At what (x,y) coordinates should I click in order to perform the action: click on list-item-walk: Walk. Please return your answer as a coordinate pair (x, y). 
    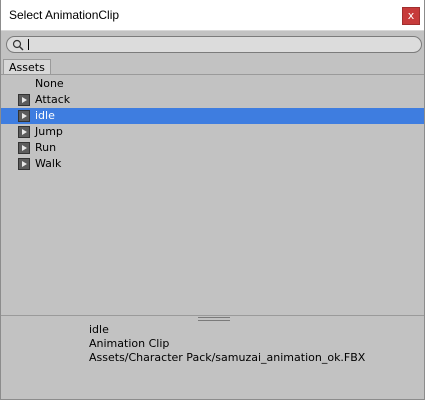
    Looking at the image, I should click on (212, 164).